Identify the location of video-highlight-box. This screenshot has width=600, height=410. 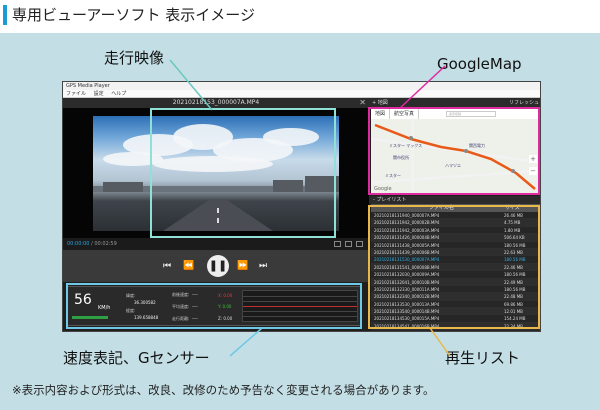
(243, 173).